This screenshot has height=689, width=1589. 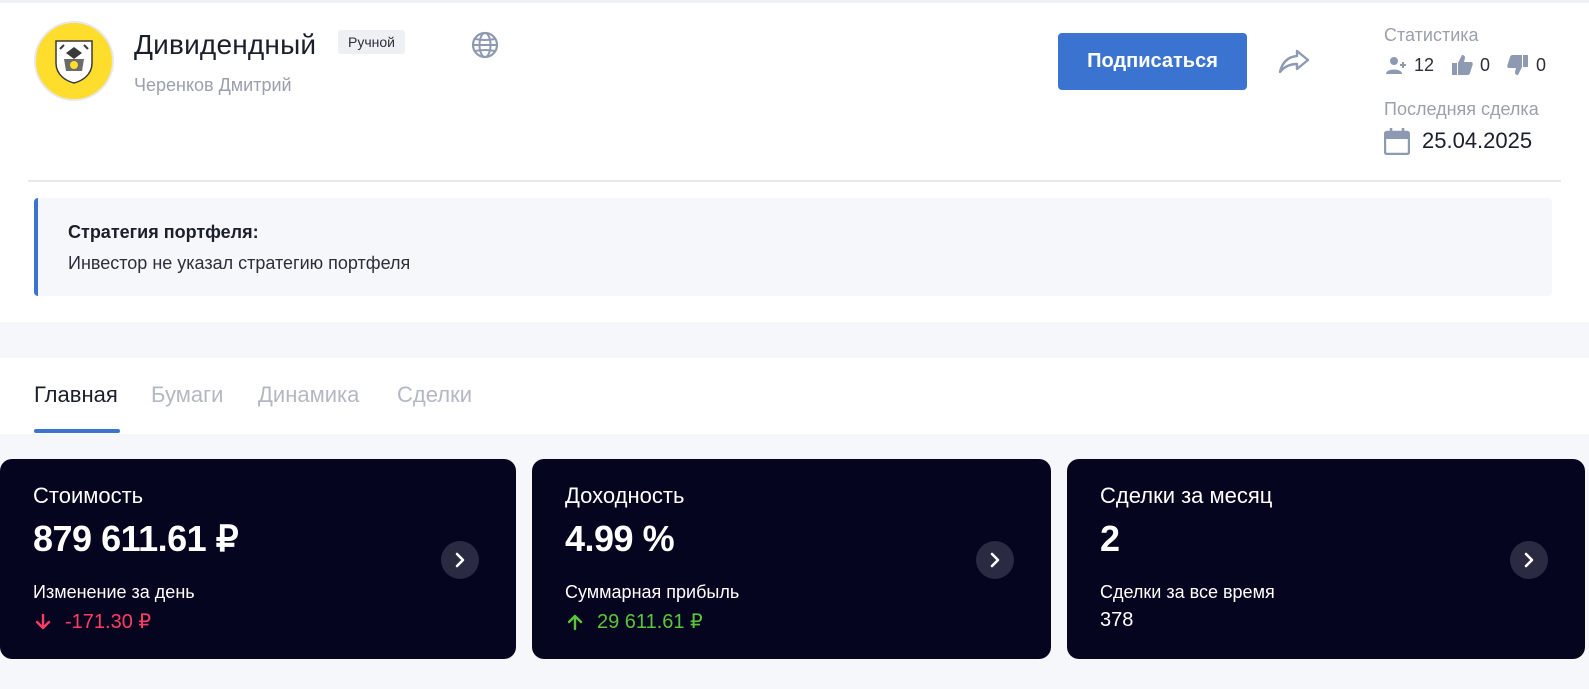 I want to click on portfolio-type-badge: Ручной, so click(x=371, y=42).